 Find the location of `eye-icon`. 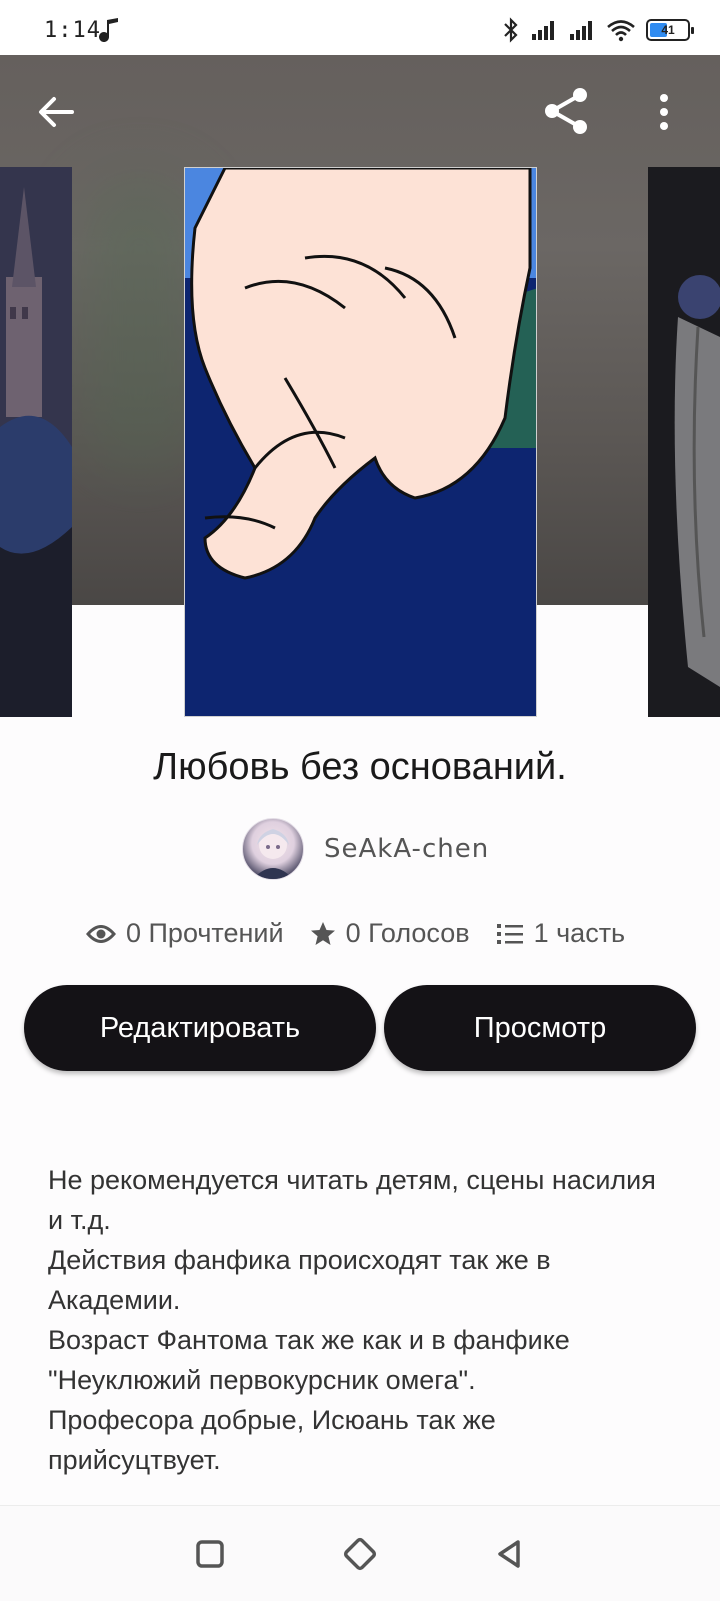

eye-icon is located at coordinates (101, 933).